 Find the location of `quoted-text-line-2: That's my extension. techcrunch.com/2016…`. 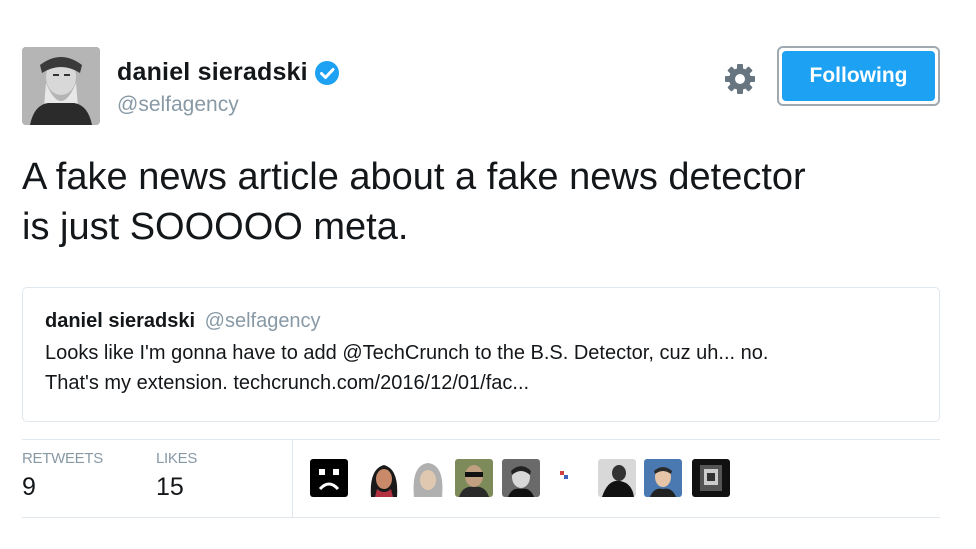

quoted-text-line-2: That's my extension. techcrunch.com/2016… is located at coordinates (287, 383).